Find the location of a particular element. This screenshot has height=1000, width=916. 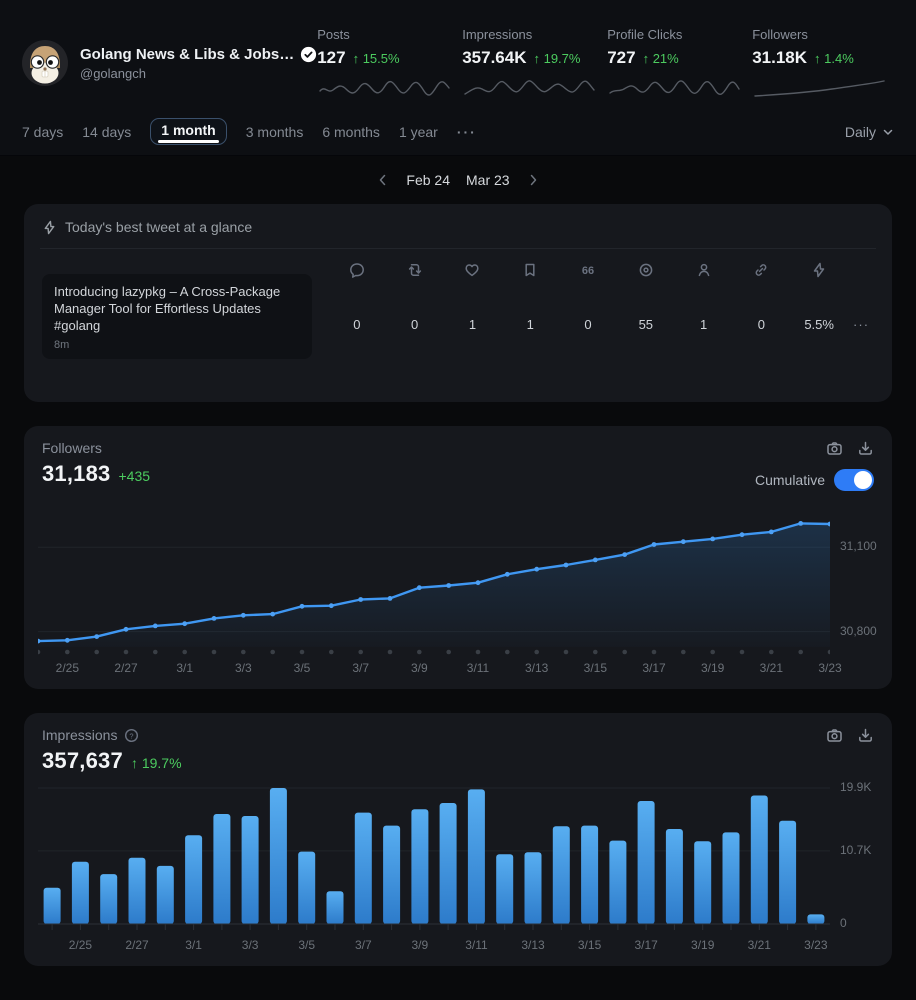

x-tick-label: 3/17 is located at coordinates (654, 668).